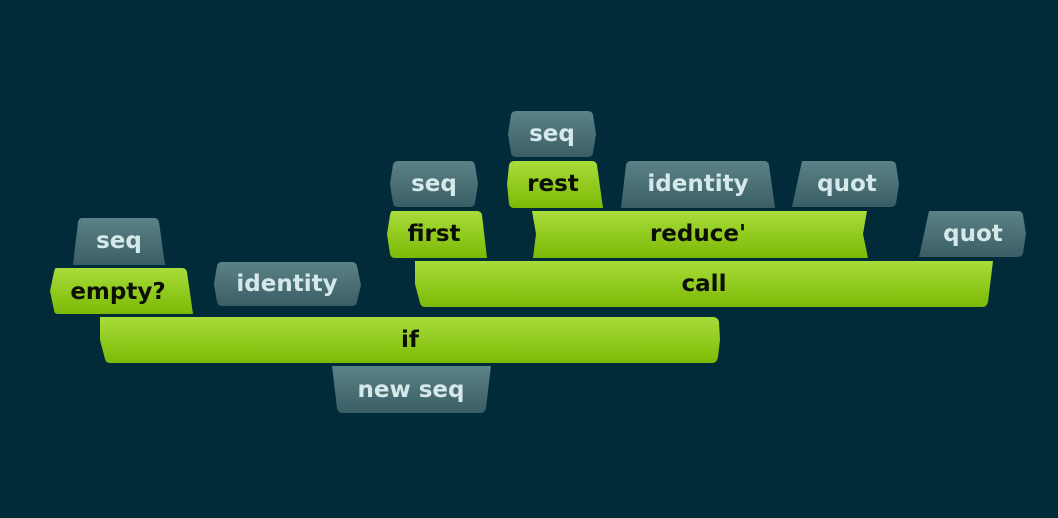 The width and height of the screenshot is (1058, 518). I want to click on word-label: rest, so click(553, 184).